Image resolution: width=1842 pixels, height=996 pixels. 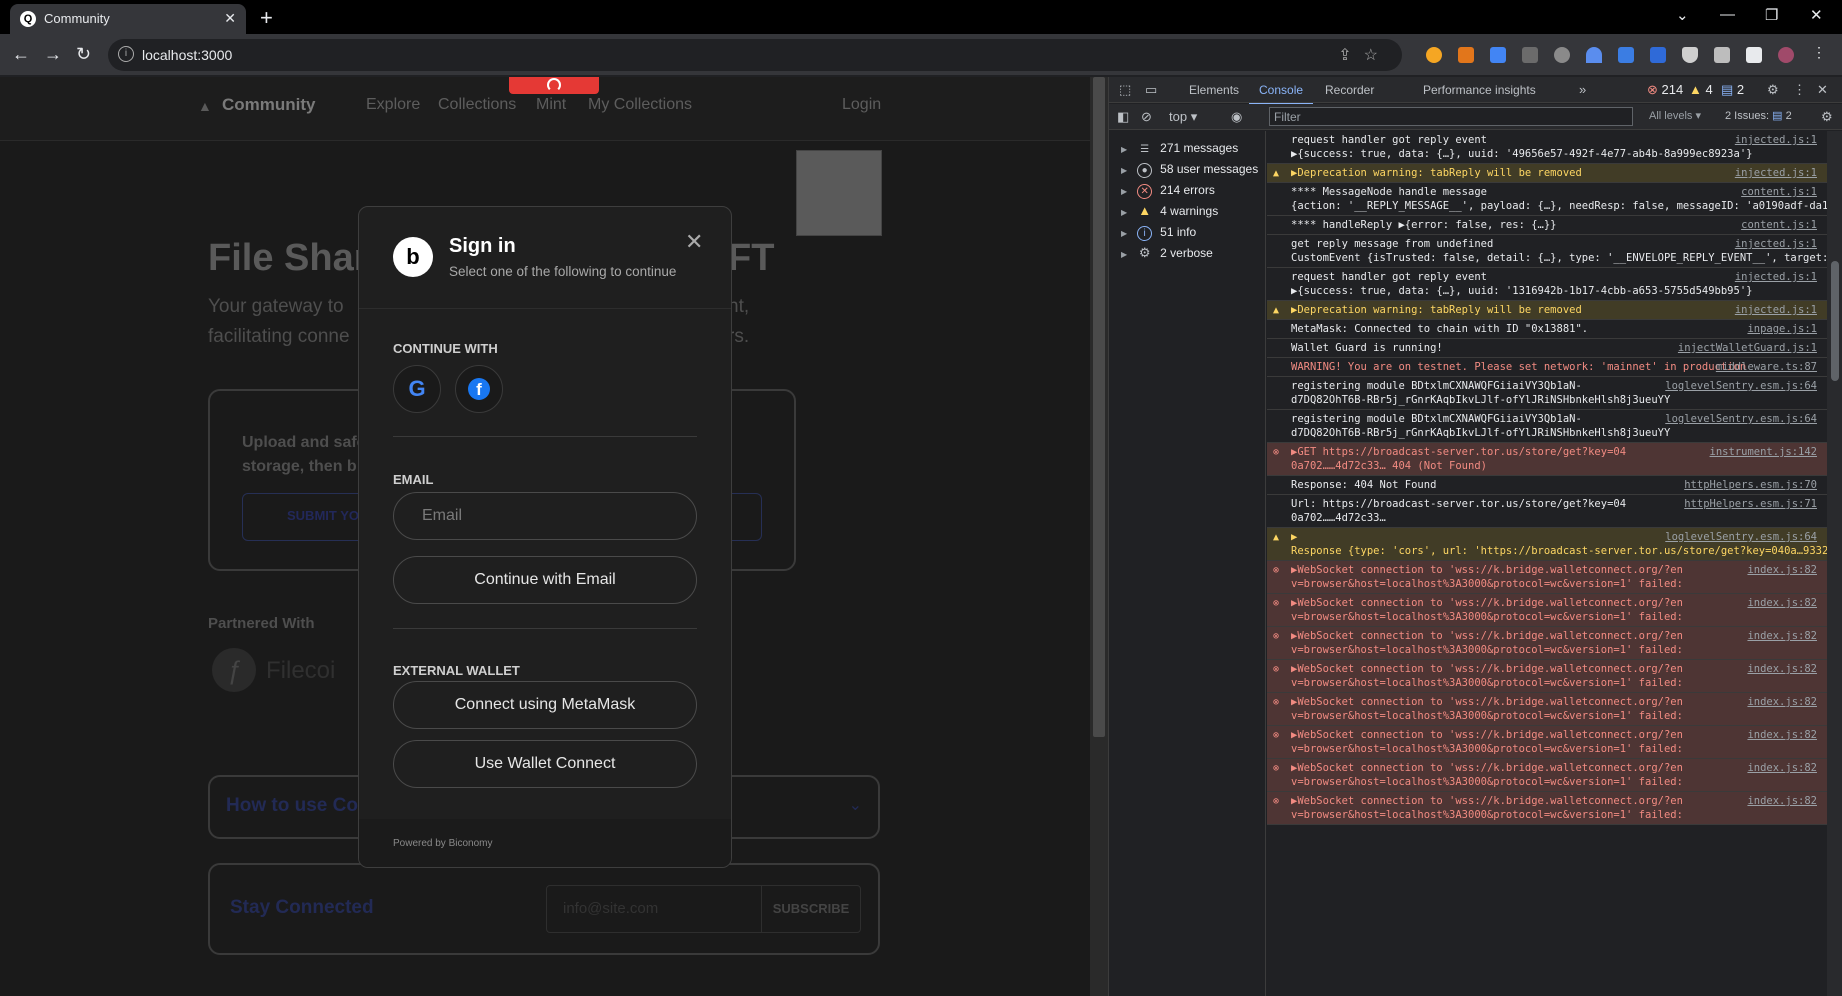 What do you see at coordinates (1682, 15) in the screenshot?
I see `tab-search-icon: ⌄` at bounding box center [1682, 15].